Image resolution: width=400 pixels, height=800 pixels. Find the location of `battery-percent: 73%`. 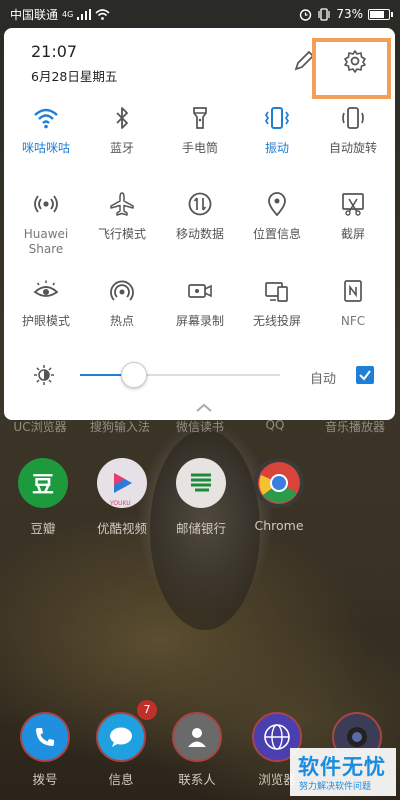

battery-percent: 73% is located at coordinates (349, 14).